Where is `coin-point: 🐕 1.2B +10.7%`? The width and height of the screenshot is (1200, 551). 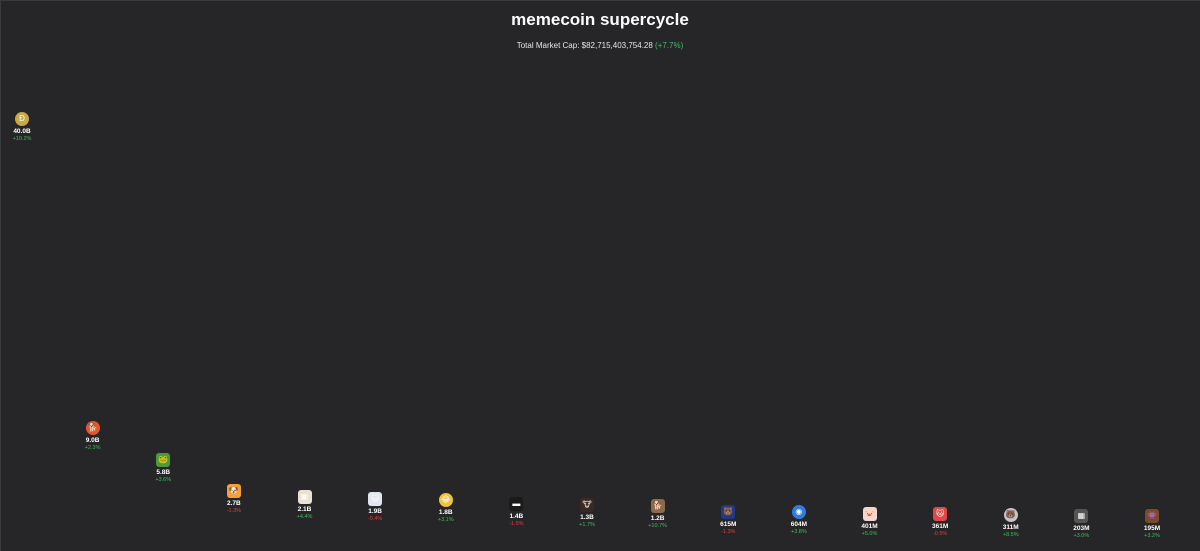 coin-point: 🐕 1.2B +10.7% is located at coordinates (658, 514).